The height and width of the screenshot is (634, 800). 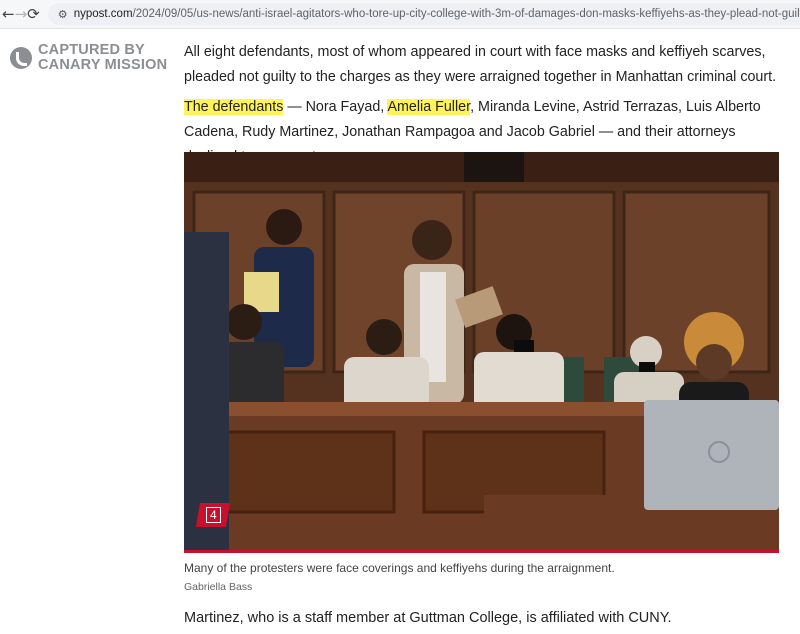 I want to click on photo-number: 4, so click(x=213, y=515).